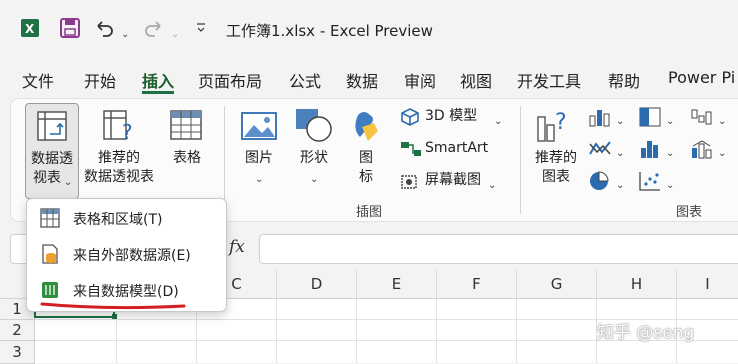 The height and width of the screenshot is (364, 738). I want to click on waterfall-chart-button: ⌄, so click(712, 117).